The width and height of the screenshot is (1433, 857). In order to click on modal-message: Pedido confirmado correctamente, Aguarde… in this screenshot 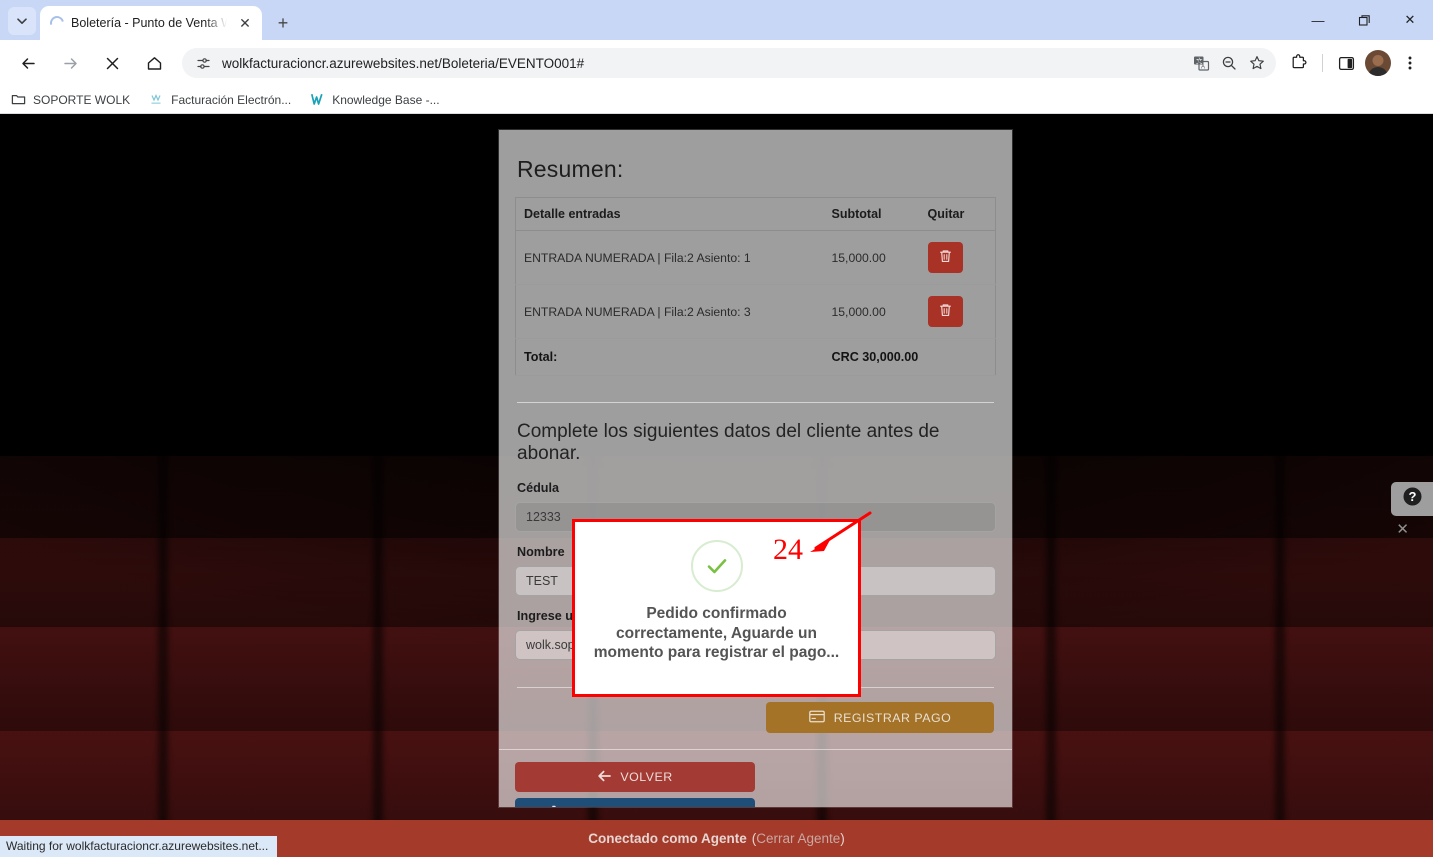, I will do `click(716, 633)`.